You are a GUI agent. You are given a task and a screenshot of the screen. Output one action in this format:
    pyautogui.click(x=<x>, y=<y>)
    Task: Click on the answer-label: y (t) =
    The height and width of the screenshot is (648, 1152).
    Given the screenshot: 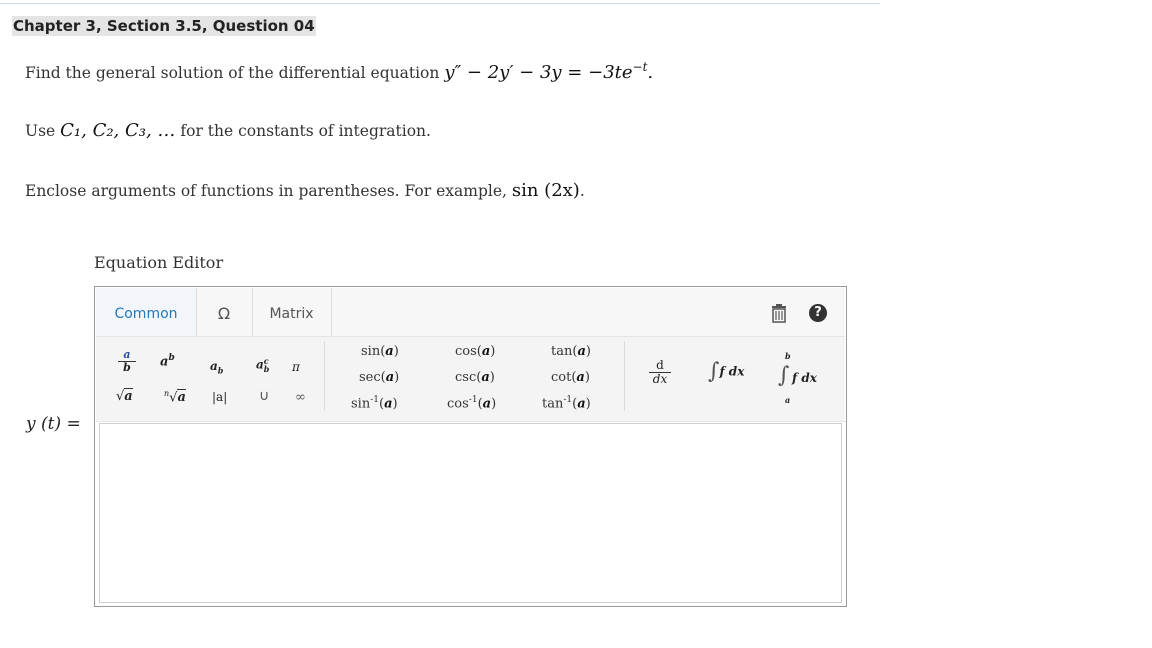 What is the action you would take?
    pyautogui.click(x=53, y=424)
    